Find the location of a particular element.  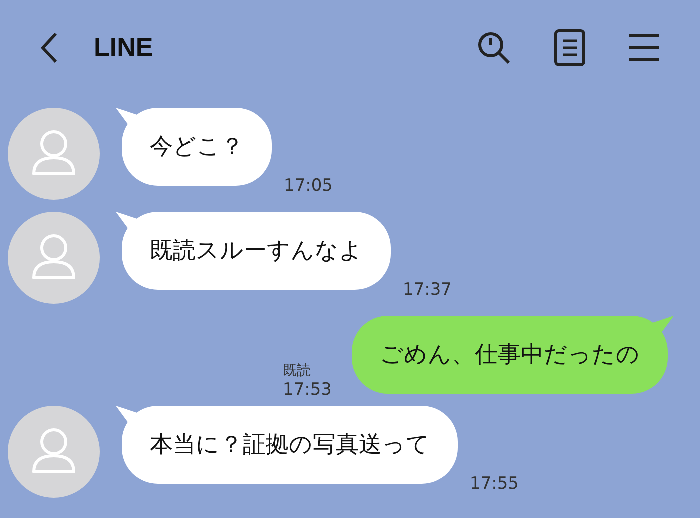

back-icon is located at coordinates (49, 48).